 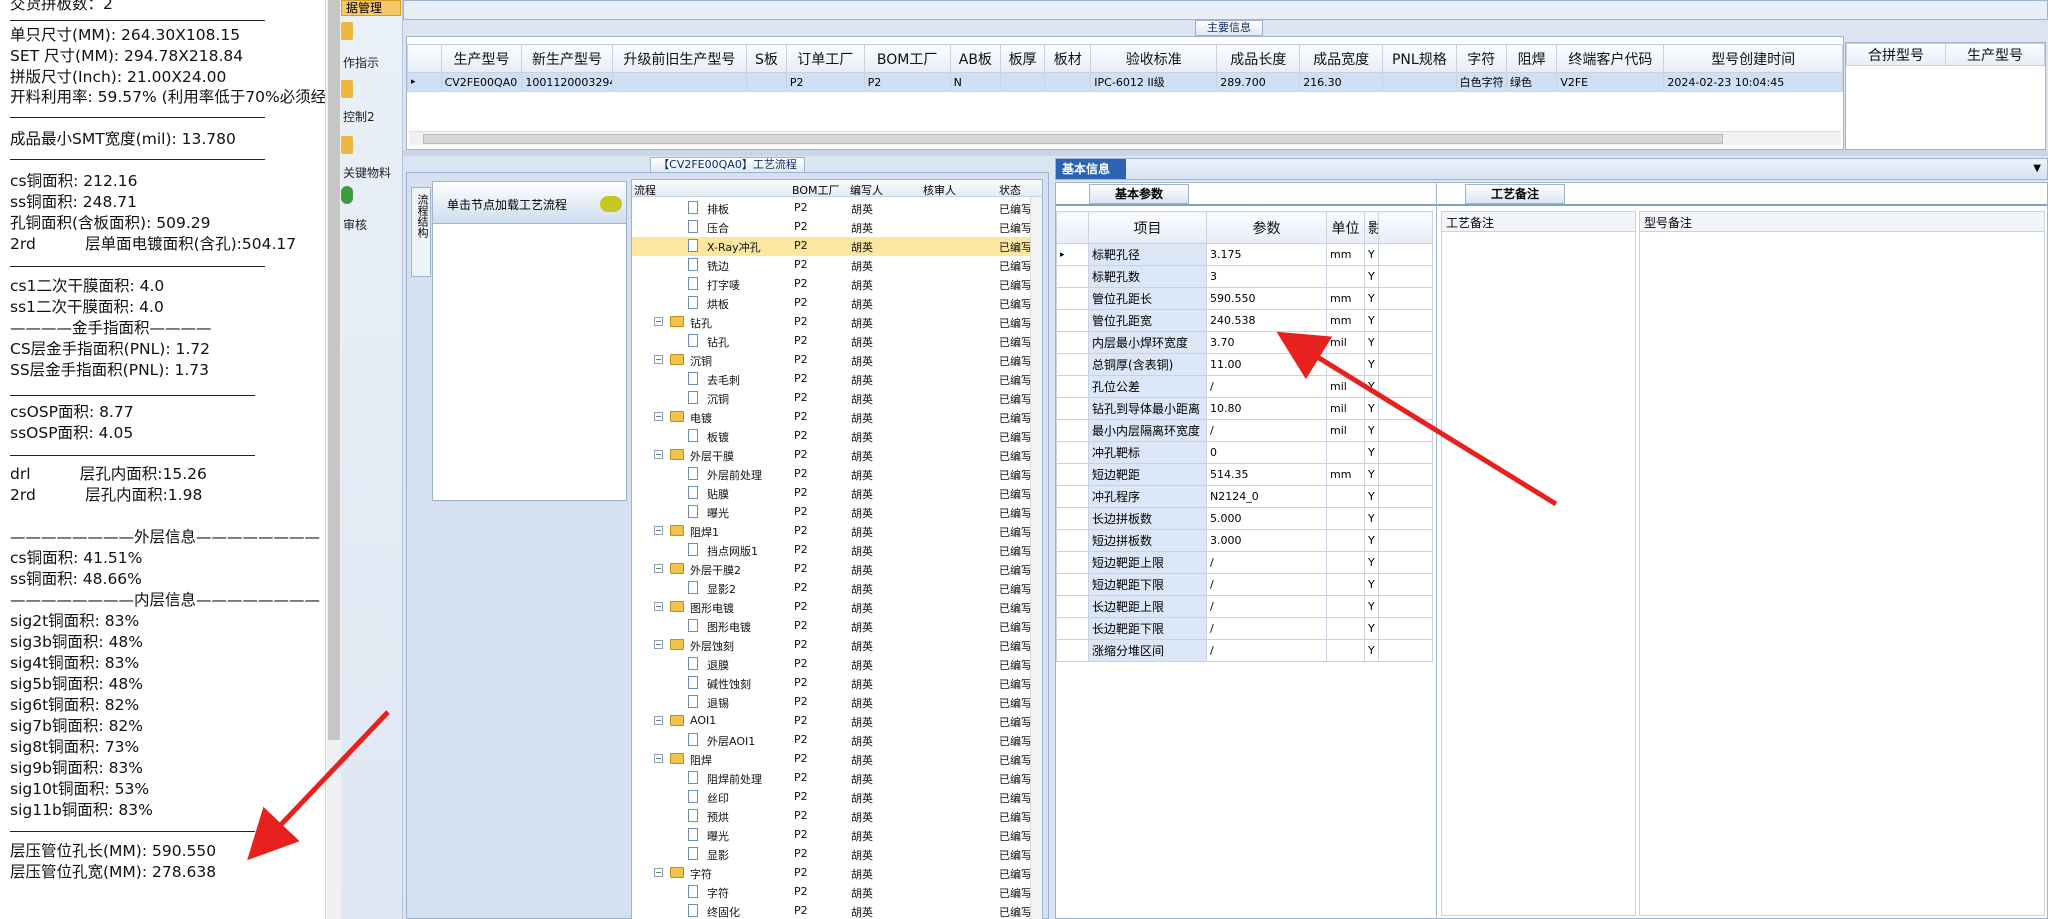 What do you see at coordinates (1125, 138) in the screenshot?
I see `horizontal-scrollbar` at bounding box center [1125, 138].